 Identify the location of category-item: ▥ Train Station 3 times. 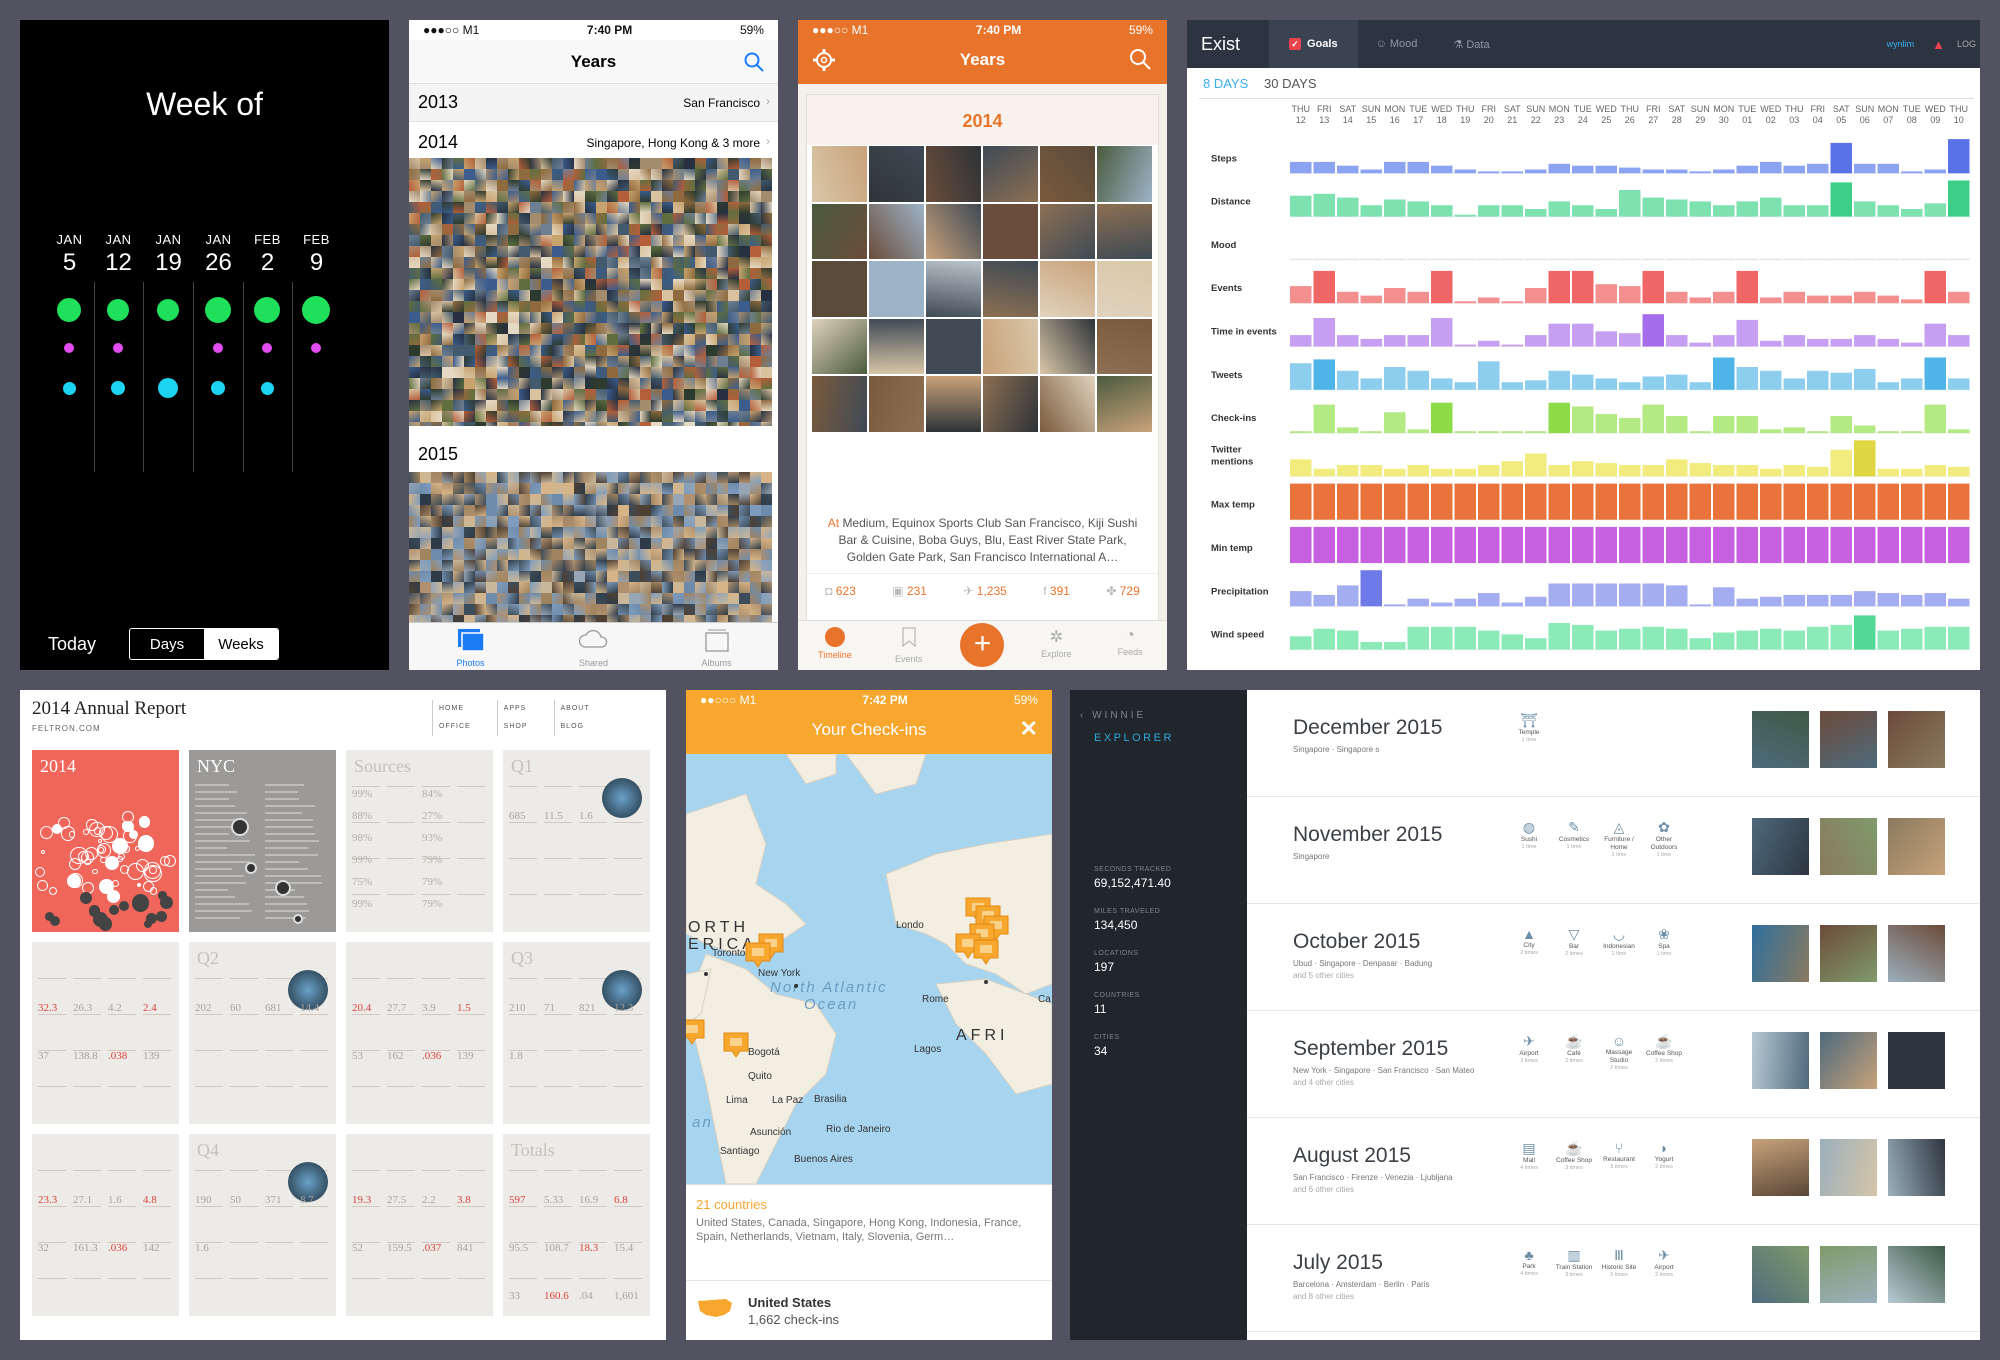
(1574, 1262).